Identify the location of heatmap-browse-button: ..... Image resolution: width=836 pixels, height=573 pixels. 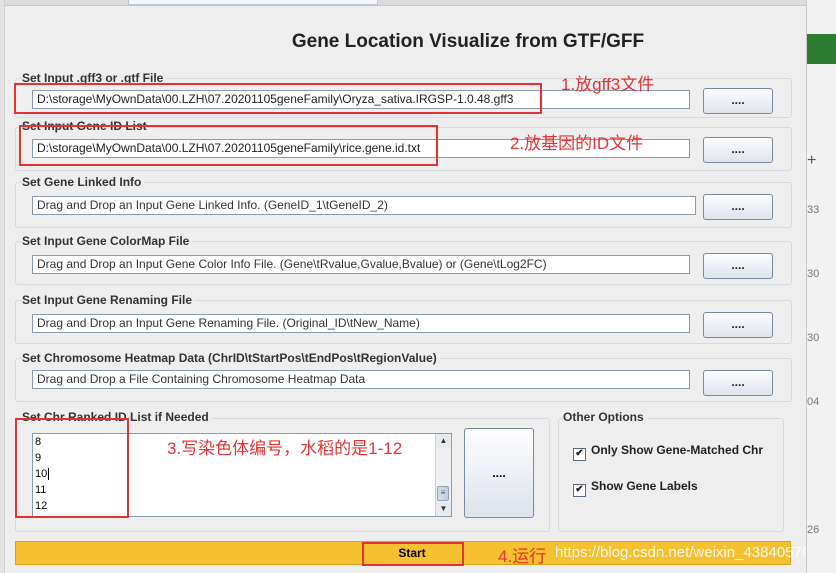
(738, 383).